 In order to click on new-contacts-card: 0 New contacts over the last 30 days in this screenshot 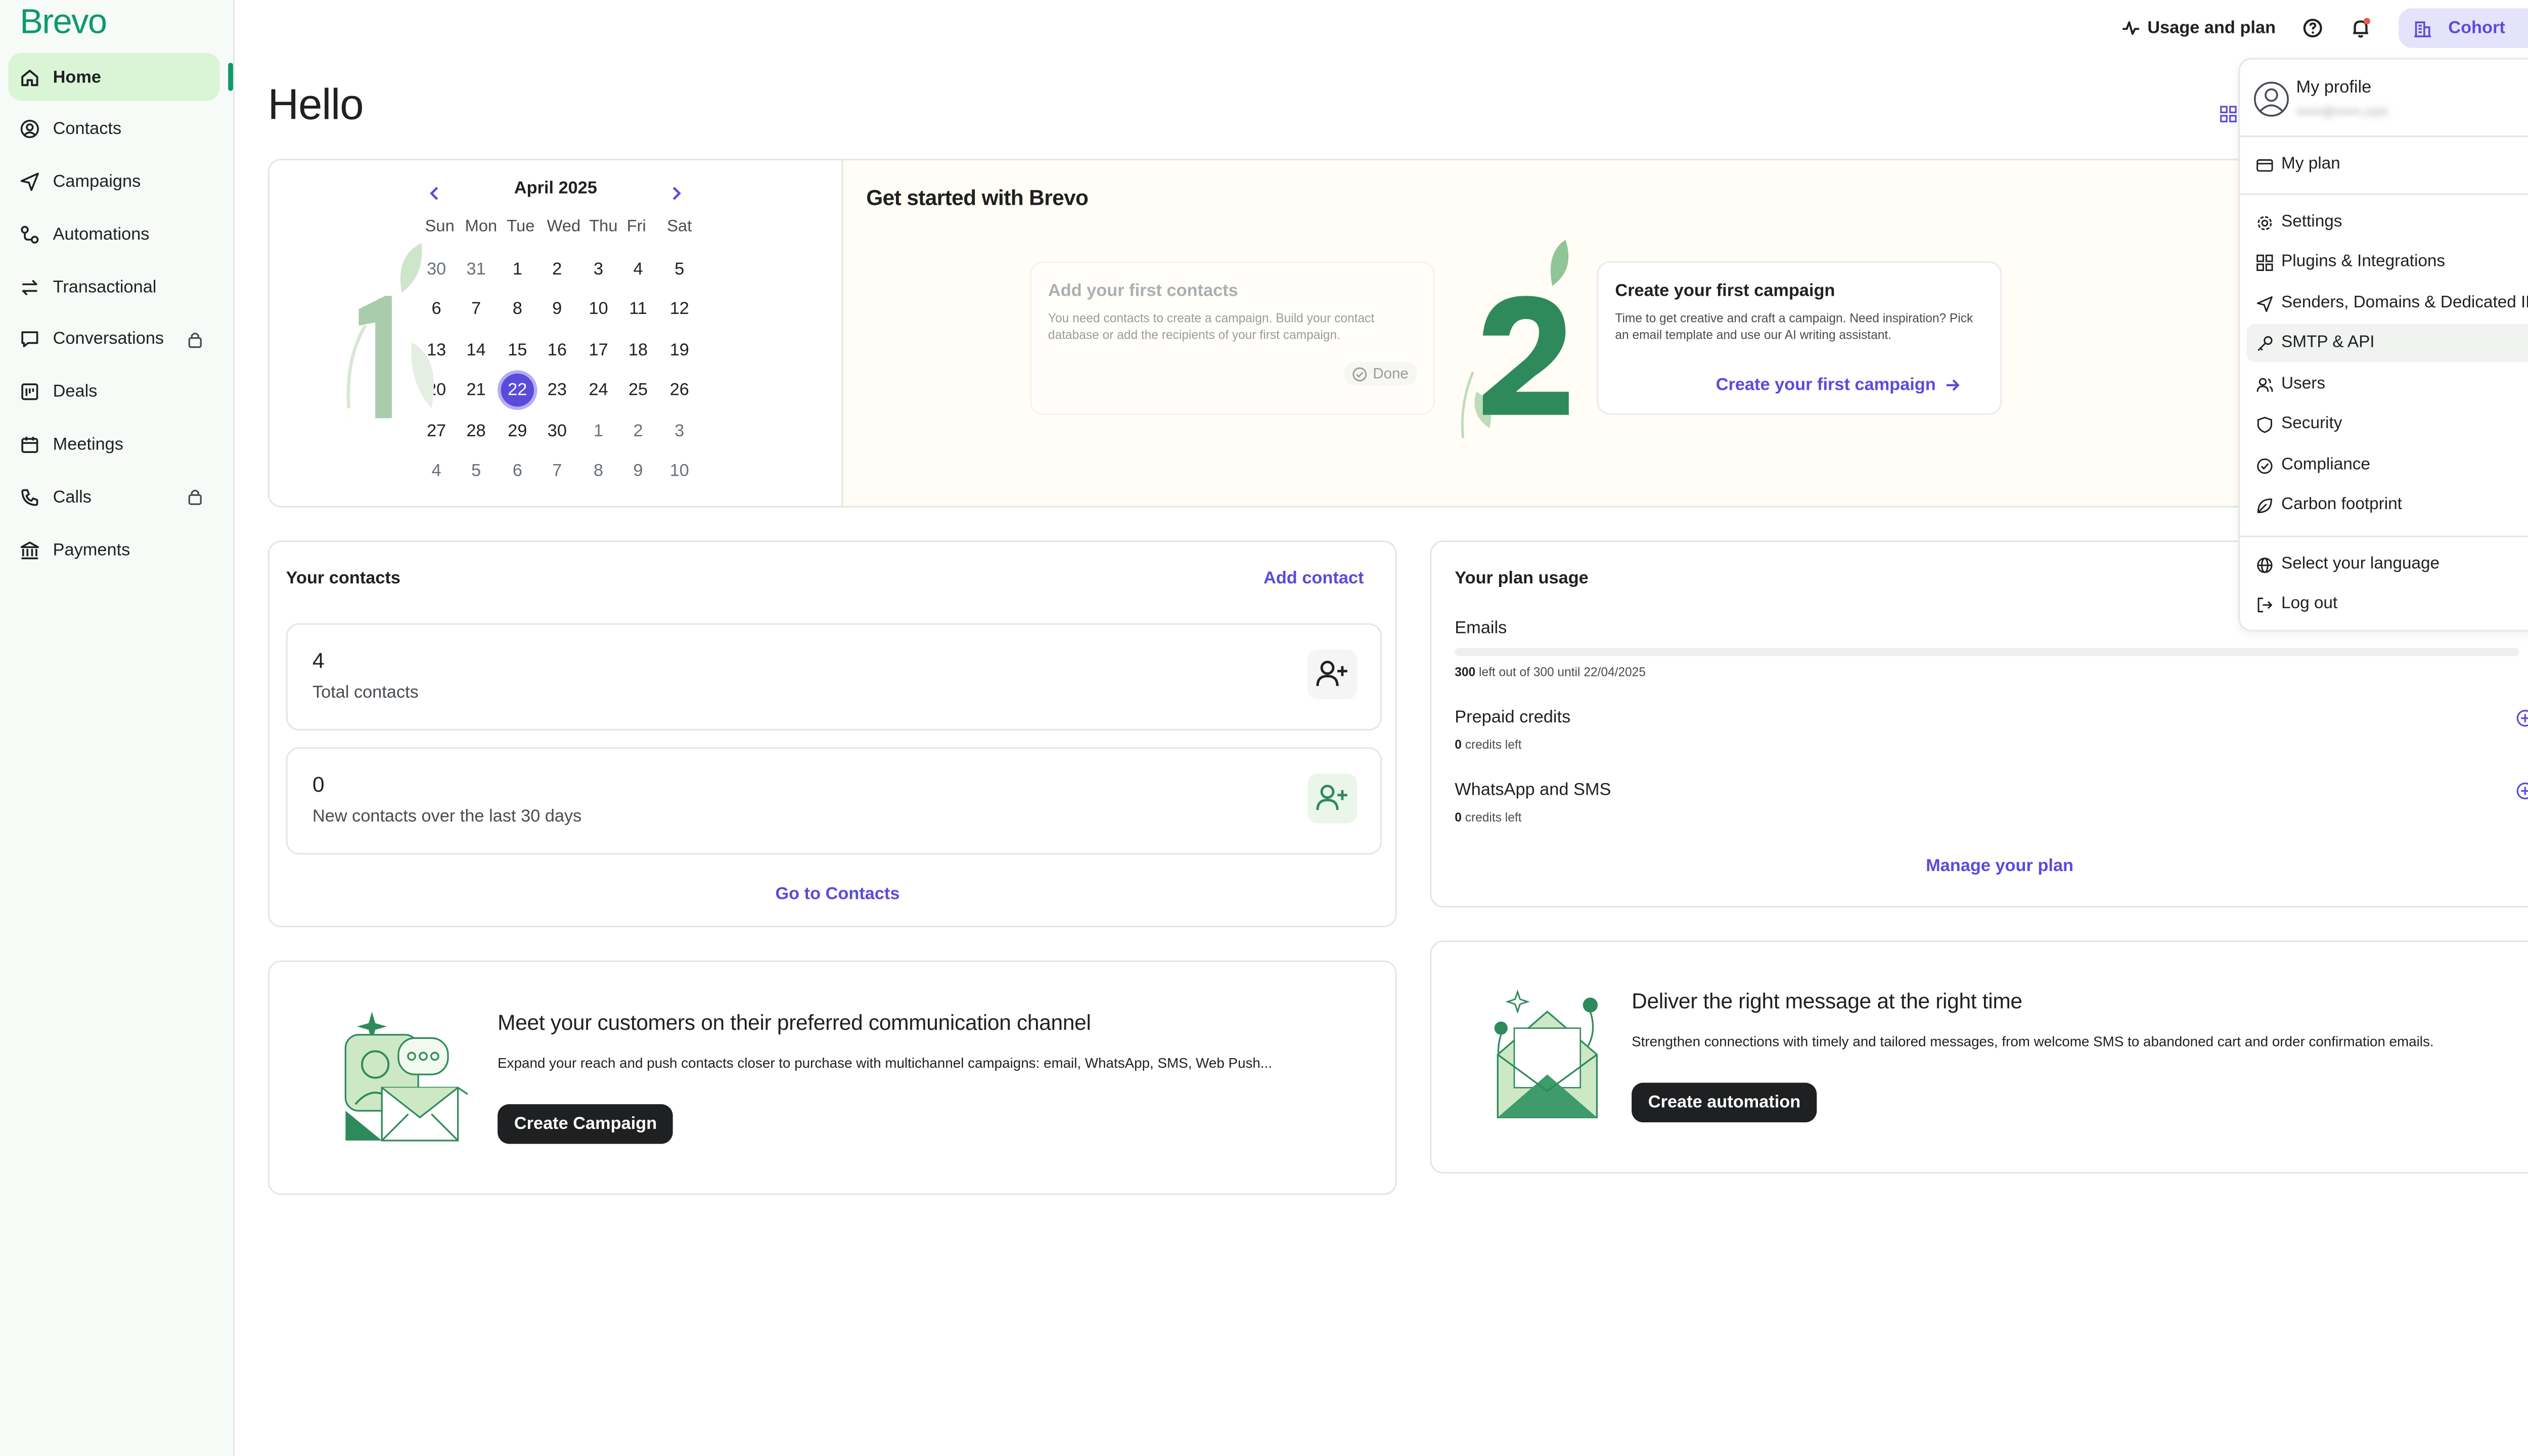, I will do `click(834, 801)`.